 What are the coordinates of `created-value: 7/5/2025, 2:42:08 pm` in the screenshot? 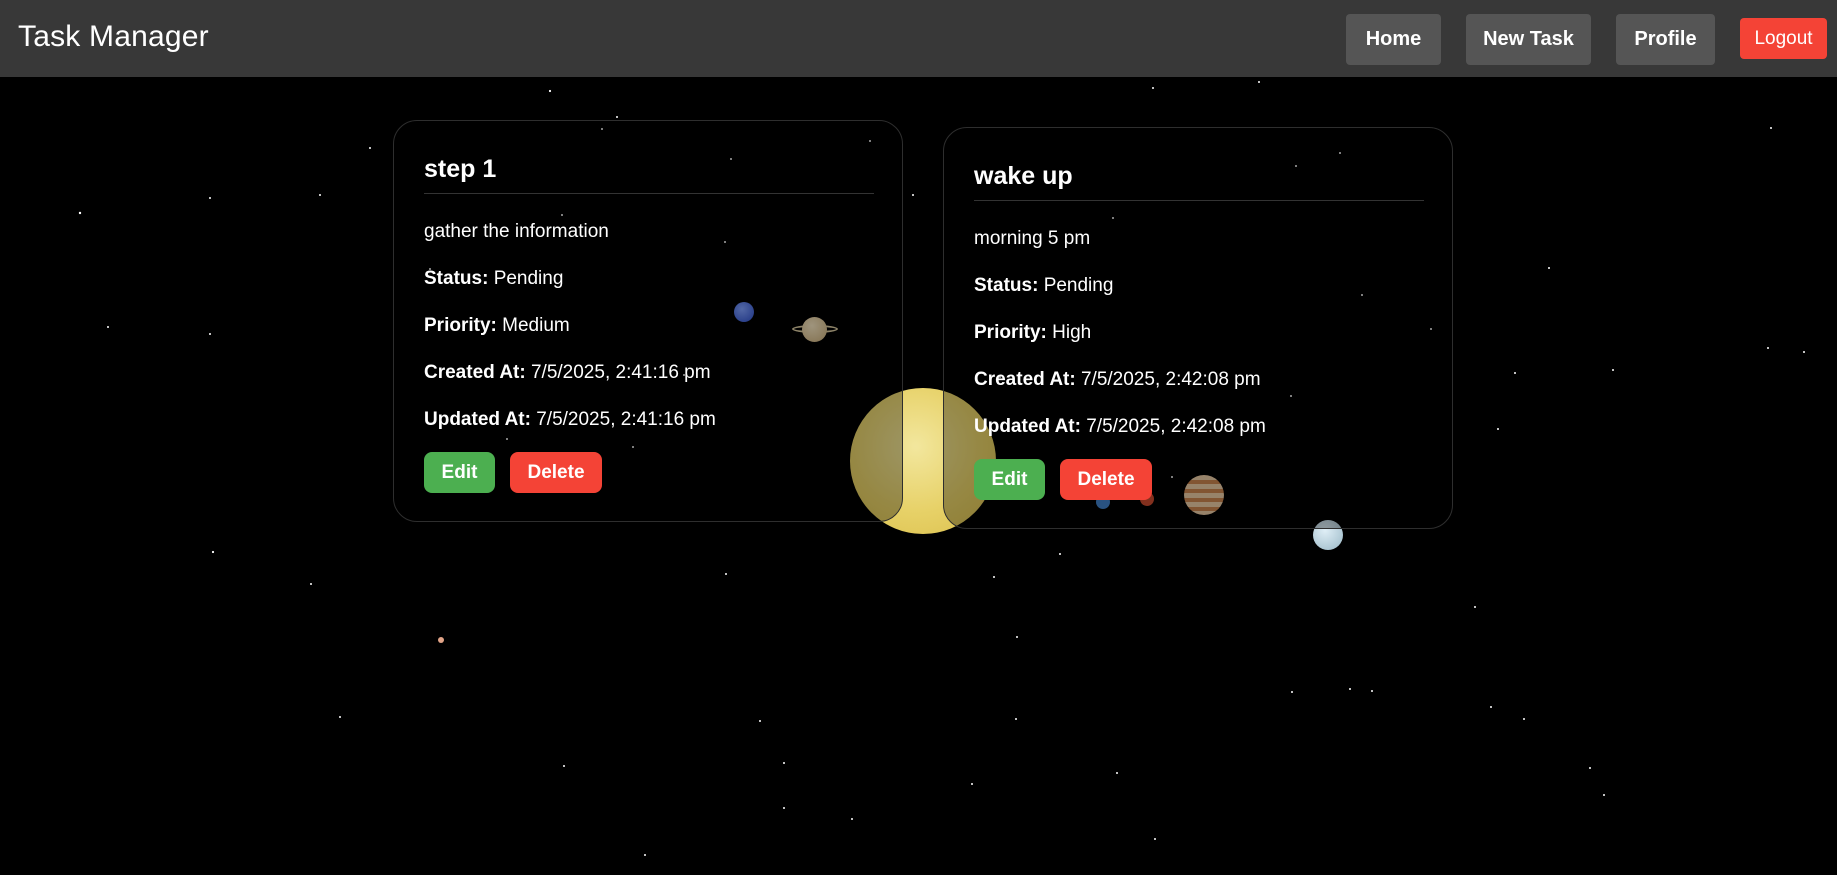 It's located at (1170, 379).